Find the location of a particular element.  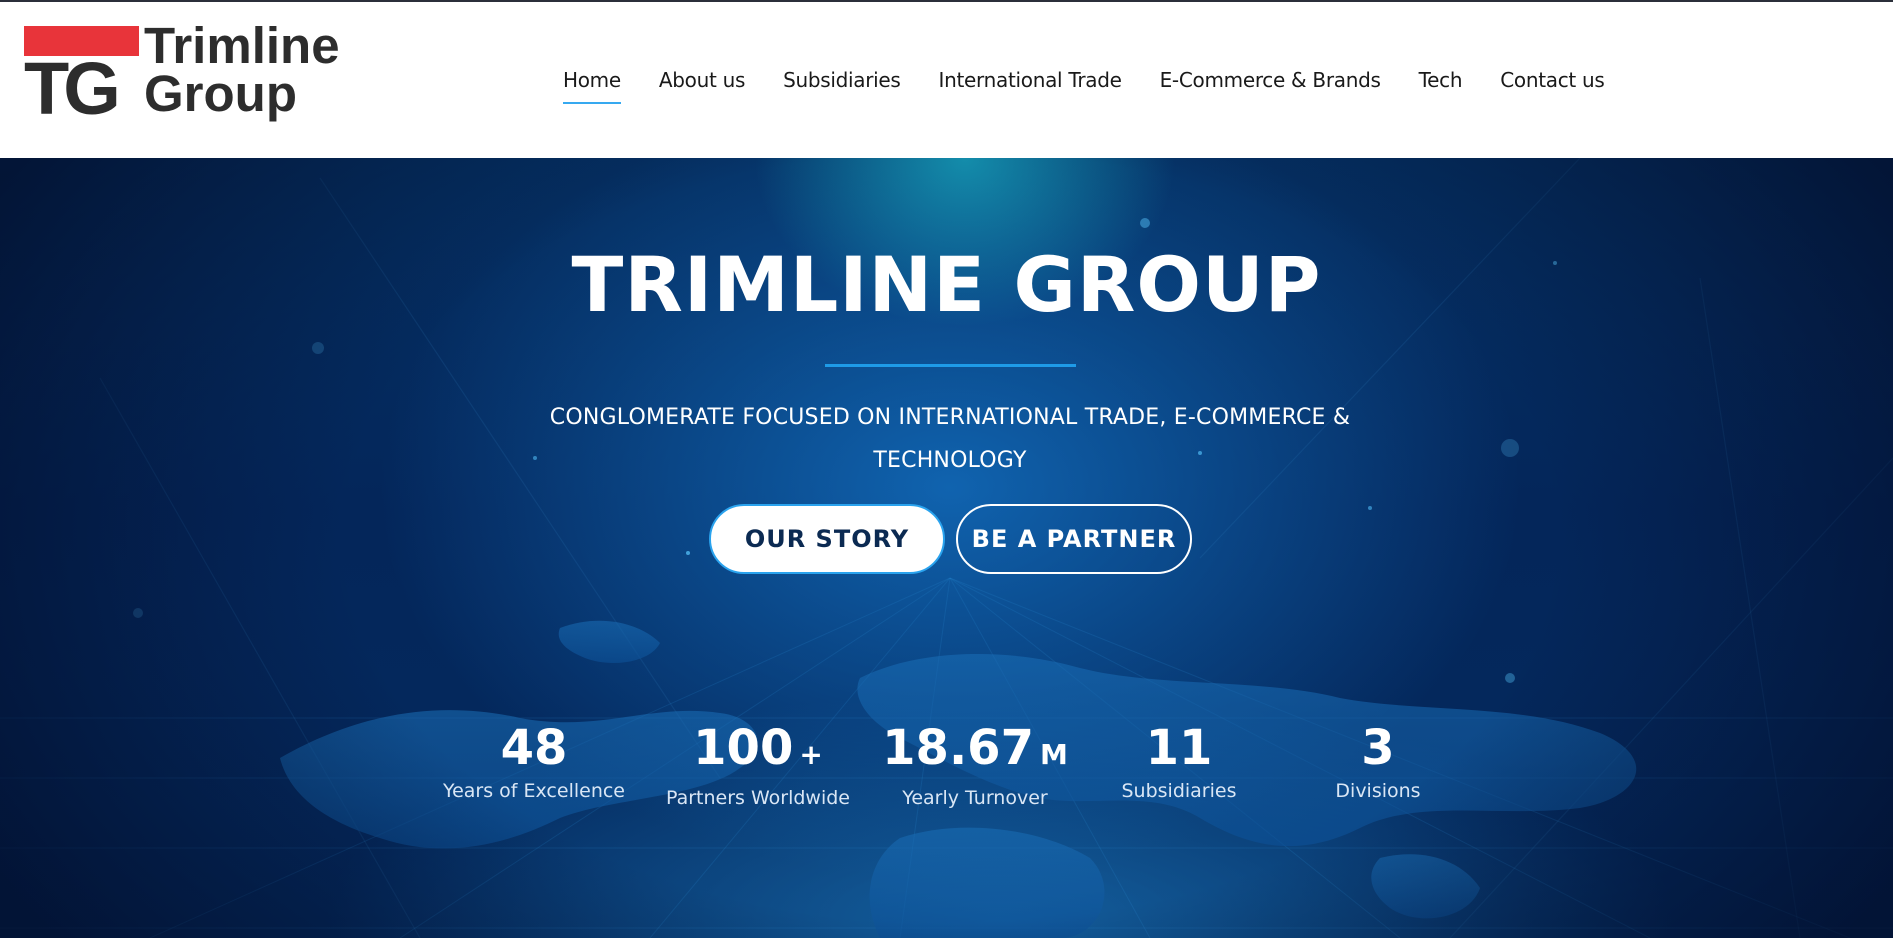

stat-value: 18.67 M is located at coordinates (975, 751).